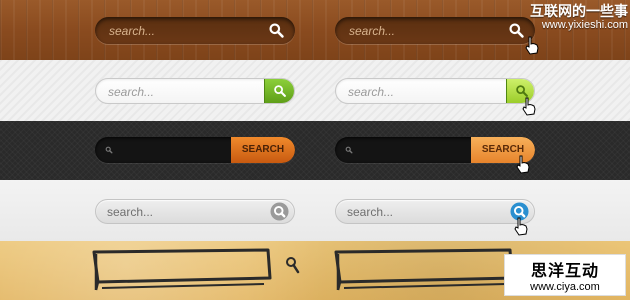 The width and height of the screenshot is (630, 300). Describe the element at coordinates (183, 269) in the screenshot. I see `sketch-search-box` at that location.